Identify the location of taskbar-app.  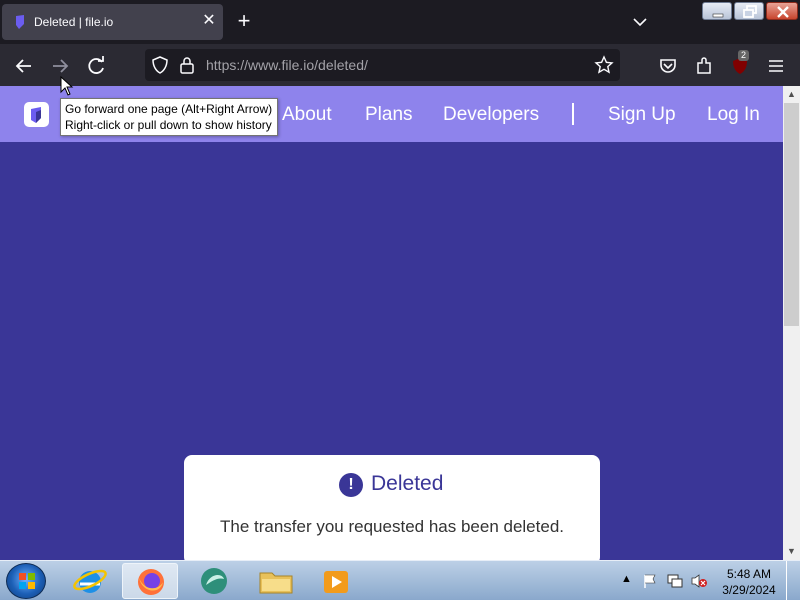
(214, 581).